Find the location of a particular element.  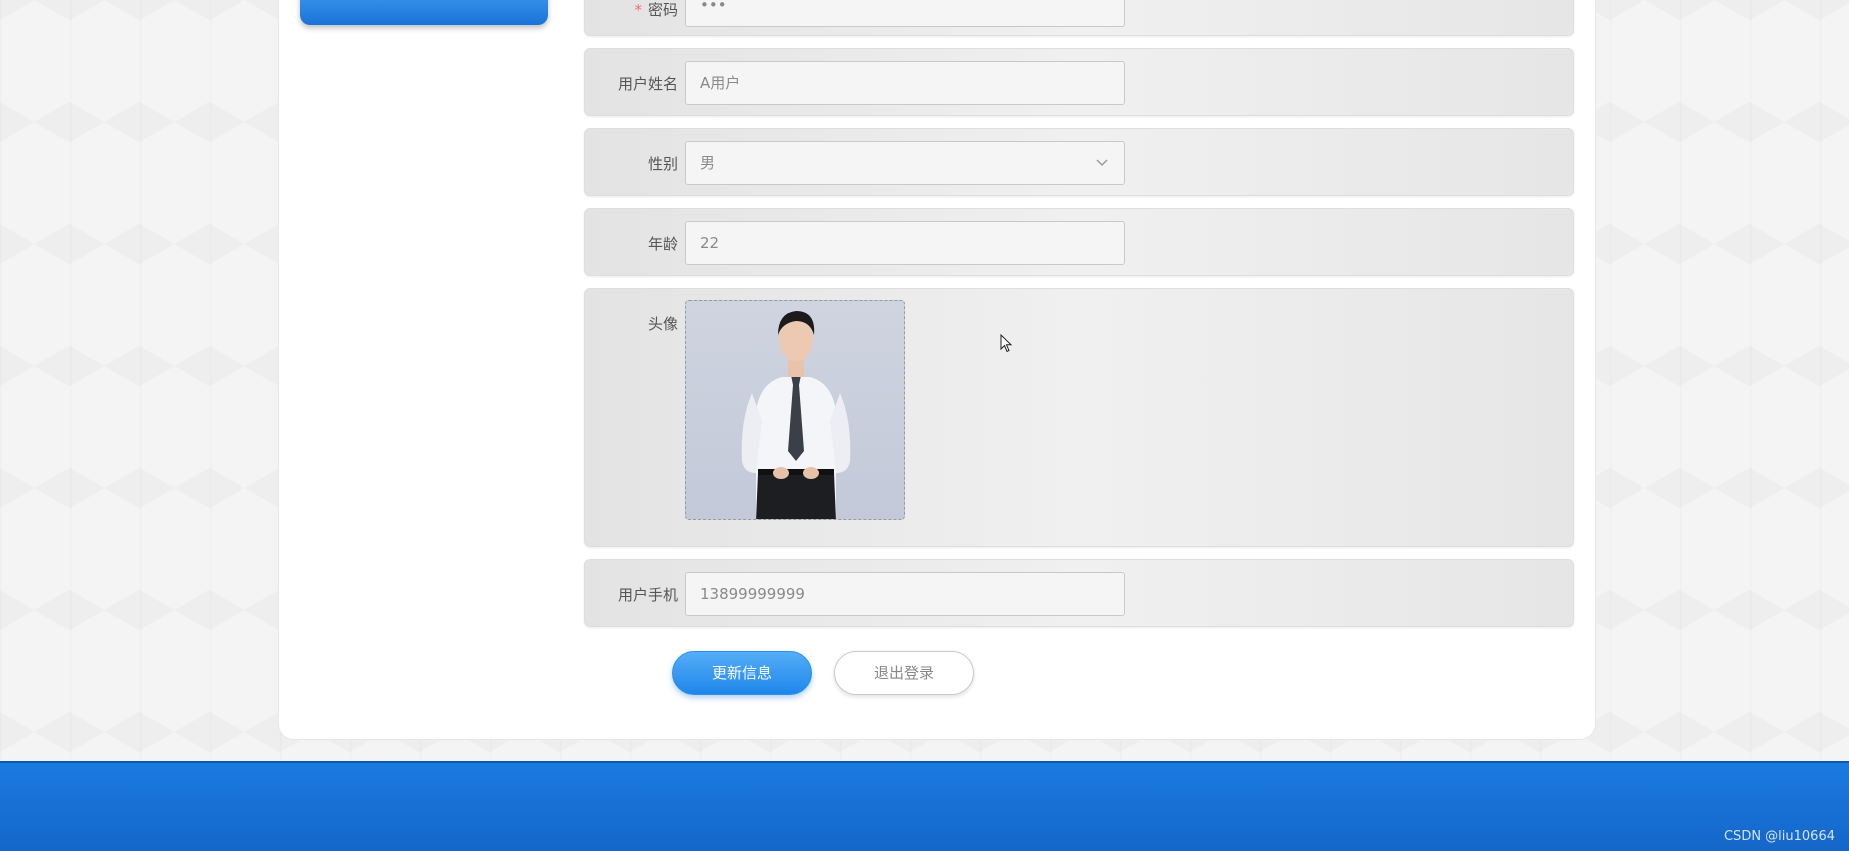

phone-field: 13899999999 is located at coordinates (905, 594).